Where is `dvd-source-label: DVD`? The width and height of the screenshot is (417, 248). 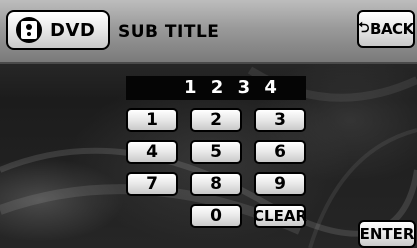 dvd-source-label: DVD is located at coordinates (73, 30).